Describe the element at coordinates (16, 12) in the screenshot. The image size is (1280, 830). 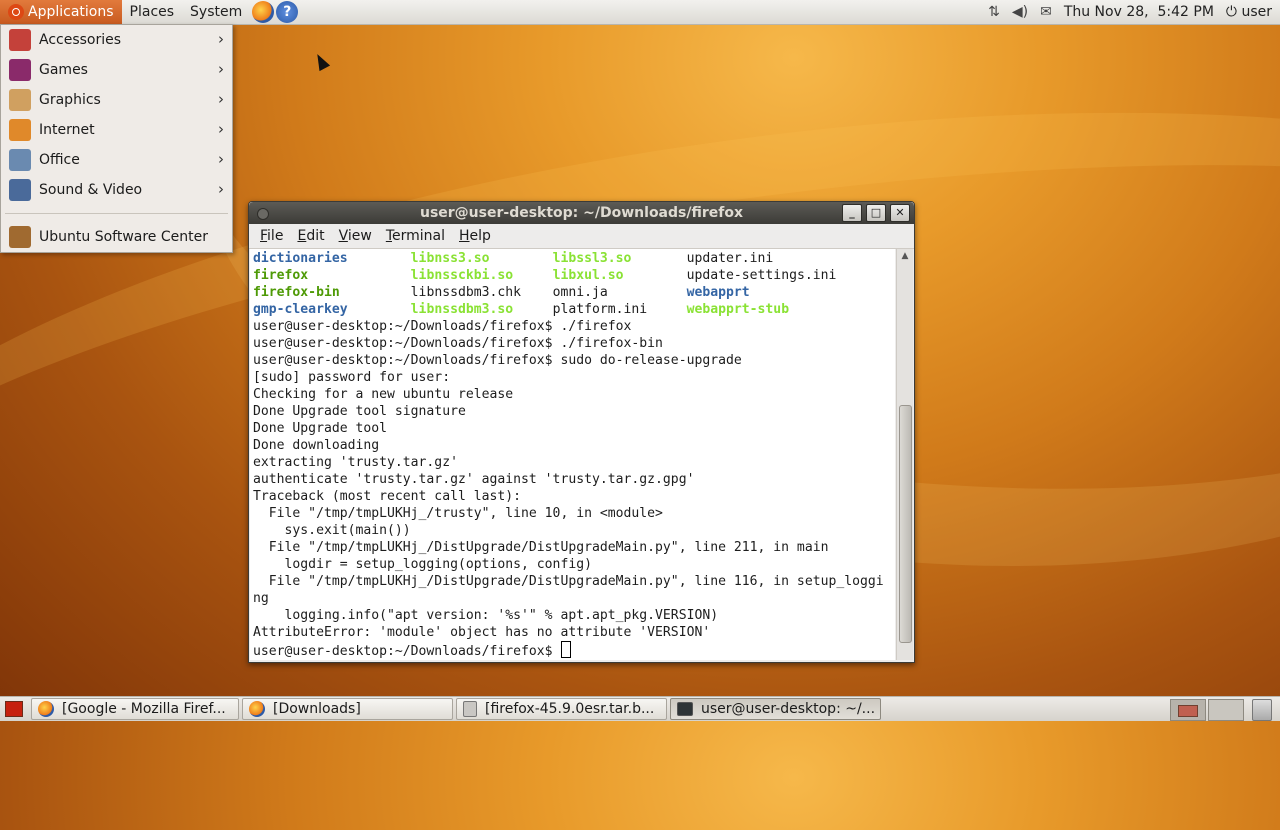
I see `ubuntu-logo-icon` at that location.